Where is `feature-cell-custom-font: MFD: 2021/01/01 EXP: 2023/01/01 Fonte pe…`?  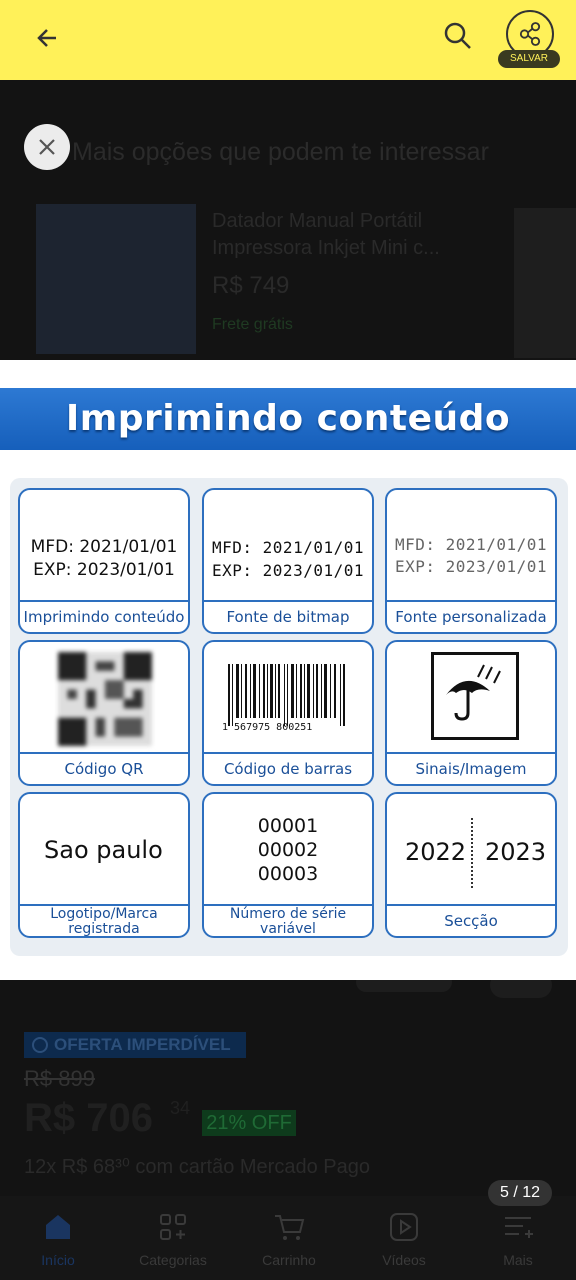 feature-cell-custom-font: MFD: 2021/01/01 EXP: 2023/01/01 Fonte pe… is located at coordinates (471, 561).